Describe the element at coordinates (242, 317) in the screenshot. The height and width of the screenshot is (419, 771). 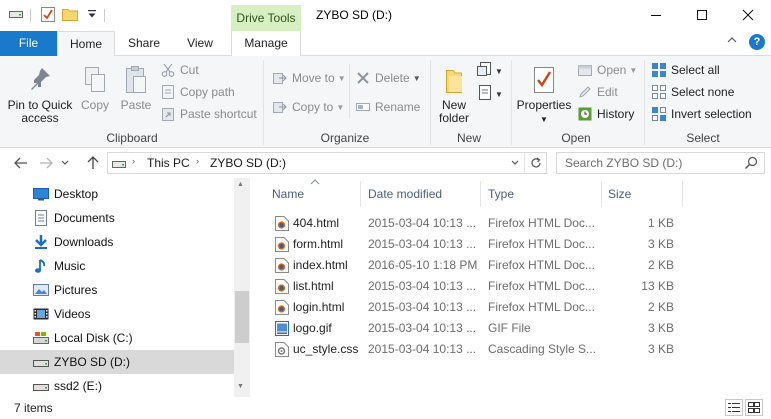
I see `nav-scrollbar-thumb` at that location.